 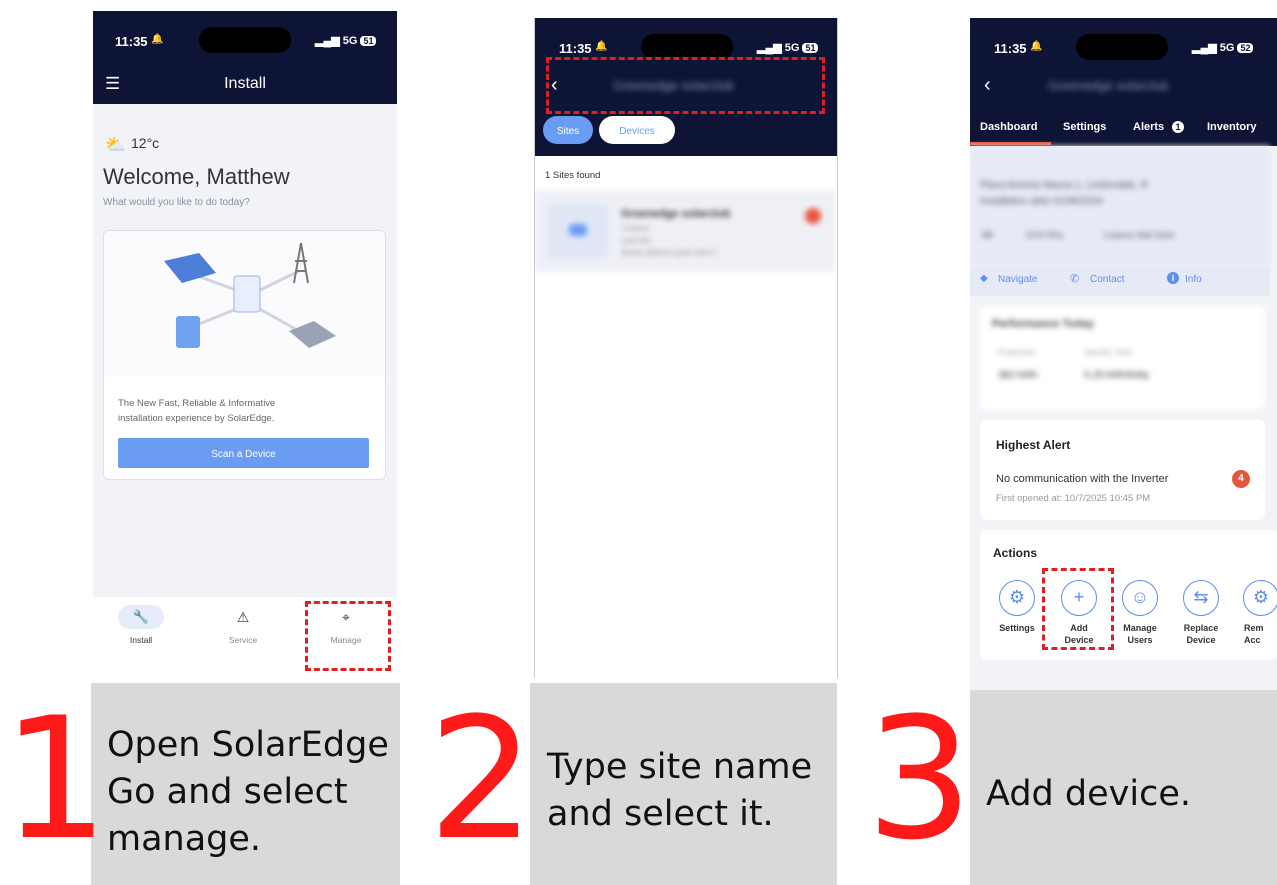 What do you see at coordinates (141, 617) in the screenshot?
I see `wrench-icon: 🔧` at bounding box center [141, 617].